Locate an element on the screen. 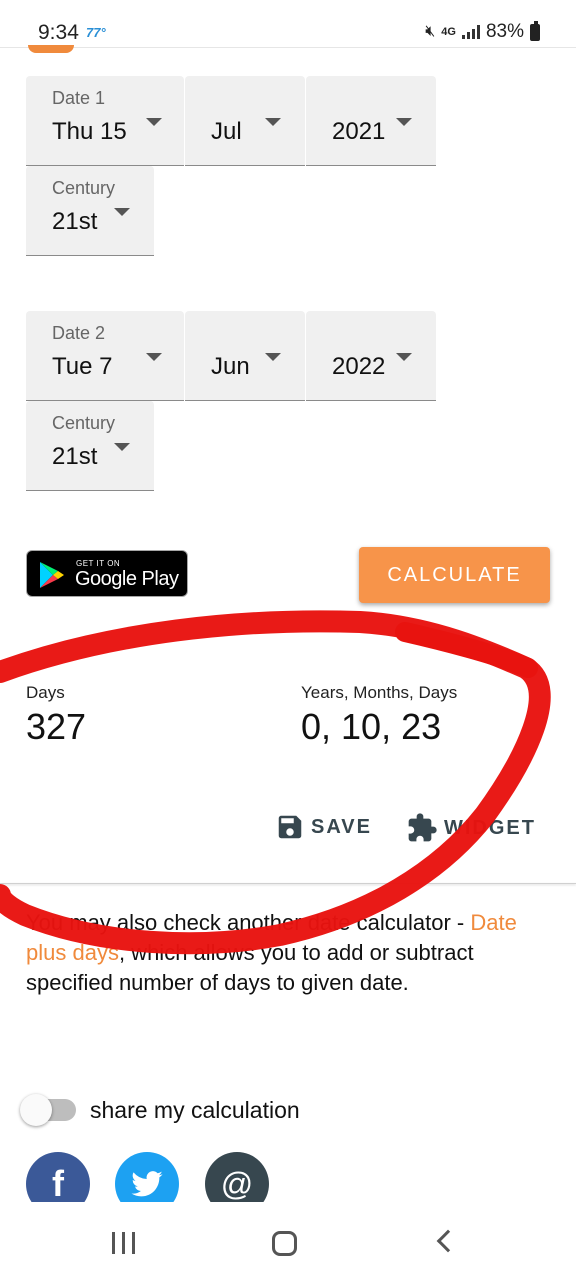 Image resolution: width=576 pixels, height=1280 pixels. date1-label: Date 1 is located at coordinates (79, 98).